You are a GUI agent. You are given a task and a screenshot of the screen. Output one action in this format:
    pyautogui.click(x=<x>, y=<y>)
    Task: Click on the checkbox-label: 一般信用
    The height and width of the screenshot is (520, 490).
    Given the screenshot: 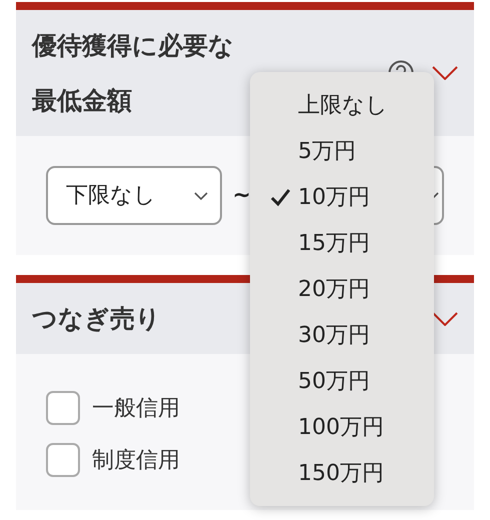 What is the action you would take?
    pyautogui.click(x=136, y=408)
    